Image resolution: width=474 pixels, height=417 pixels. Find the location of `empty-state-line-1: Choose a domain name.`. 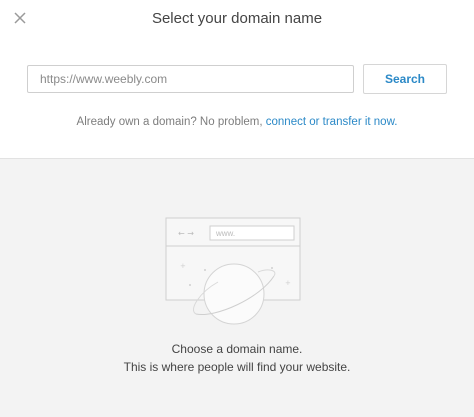

empty-state-line-1: Choose a domain name. is located at coordinates (237, 349).